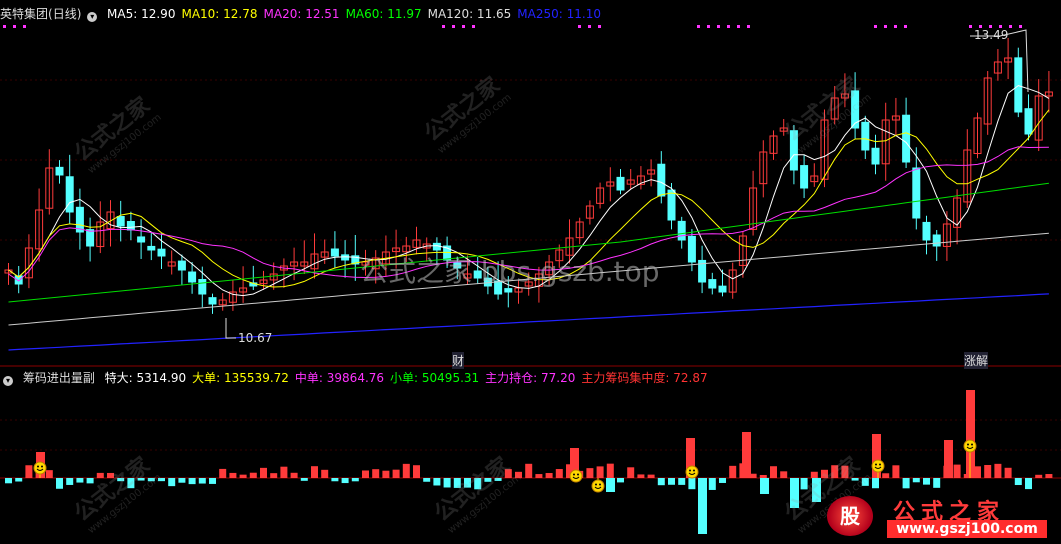 The width and height of the screenshot is (1061, 544). What do you see at coordinates (458, 360) in the screenshot?
I see `event-marker-cai: 财` at bounding box center [458, 360].